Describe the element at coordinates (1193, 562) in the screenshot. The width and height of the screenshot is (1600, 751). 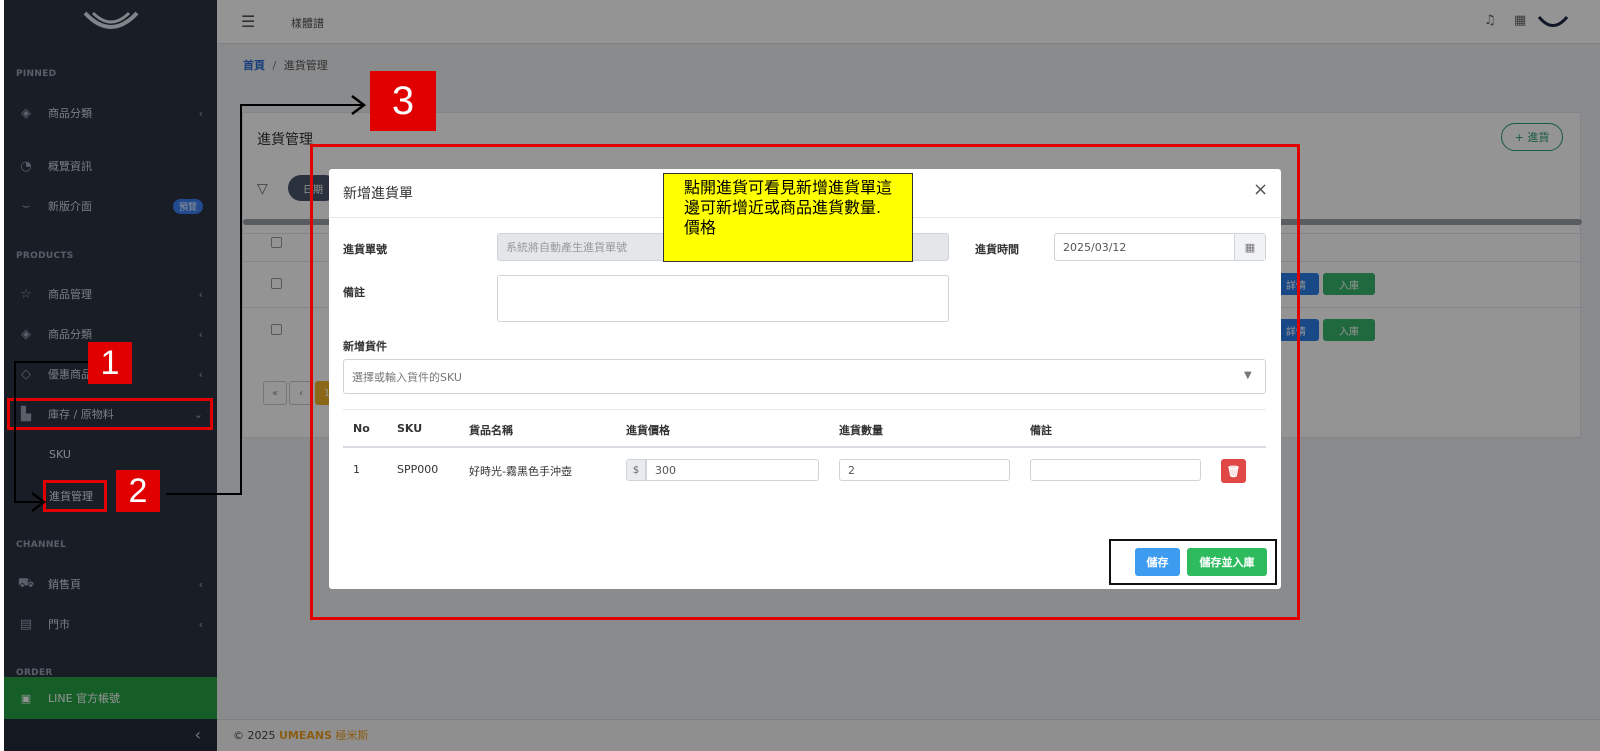
I see `annotation-buttons-frame` at that location.